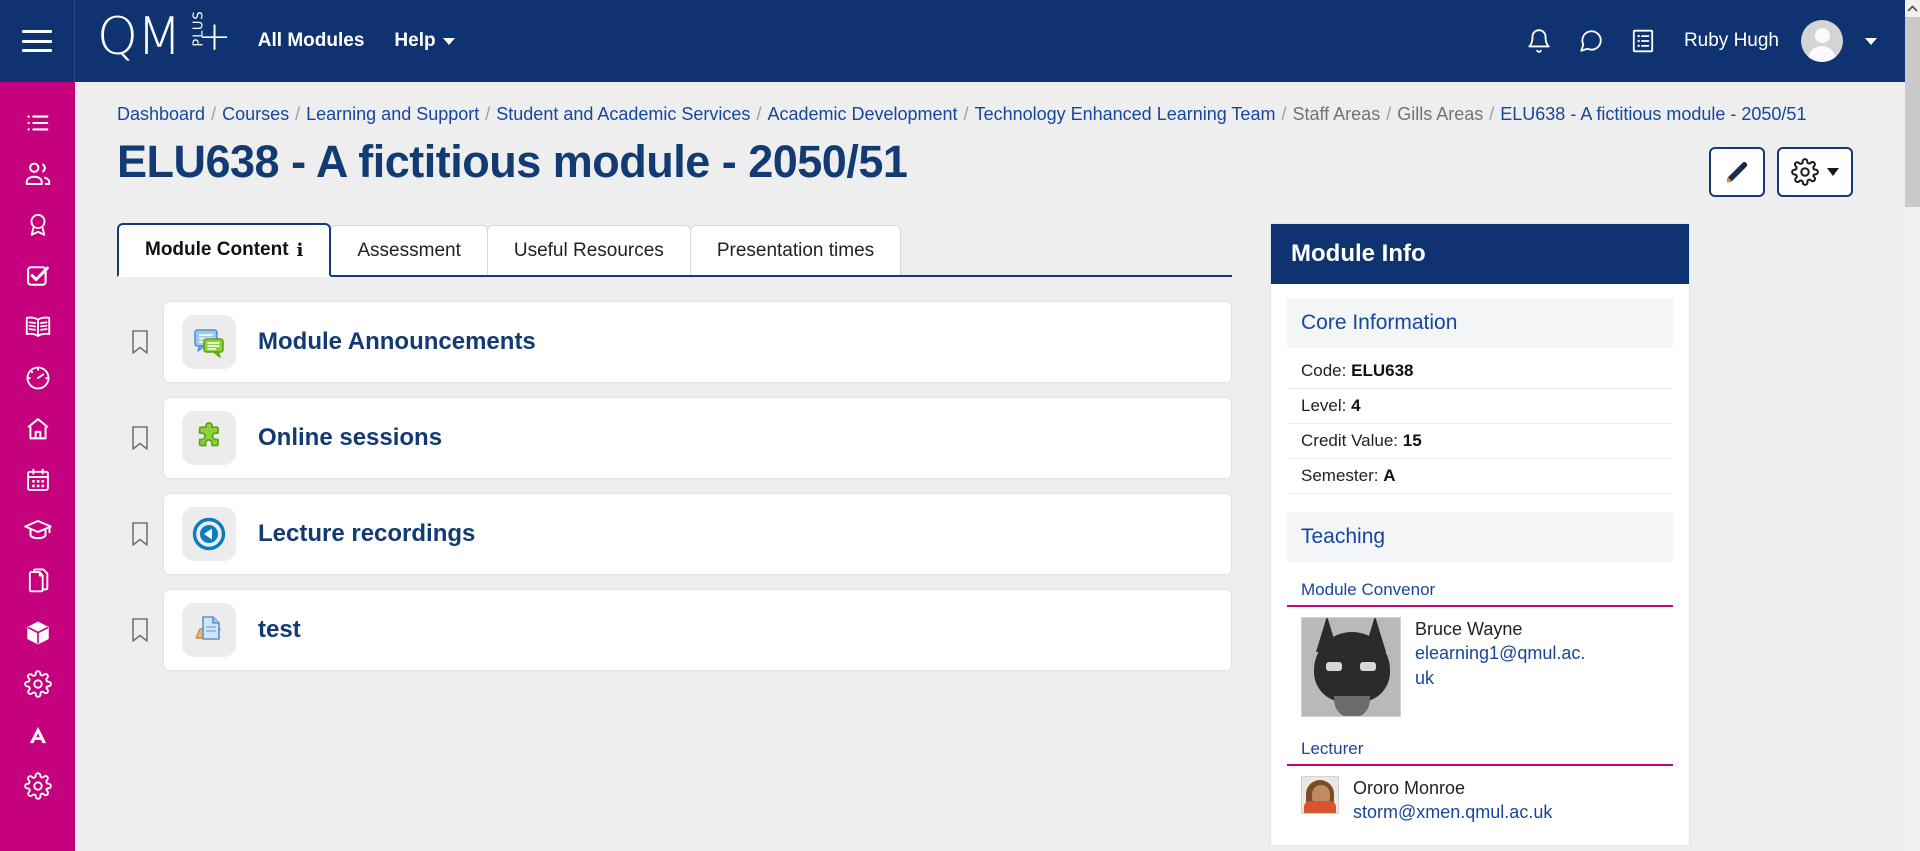 Image resolution: width=1920 pixels, height=851 pixels. What do you see at coordinates (1324, 370) in the screenshot?
I see `core-info-label-code: Code:` at bounding box center [1324, 370].